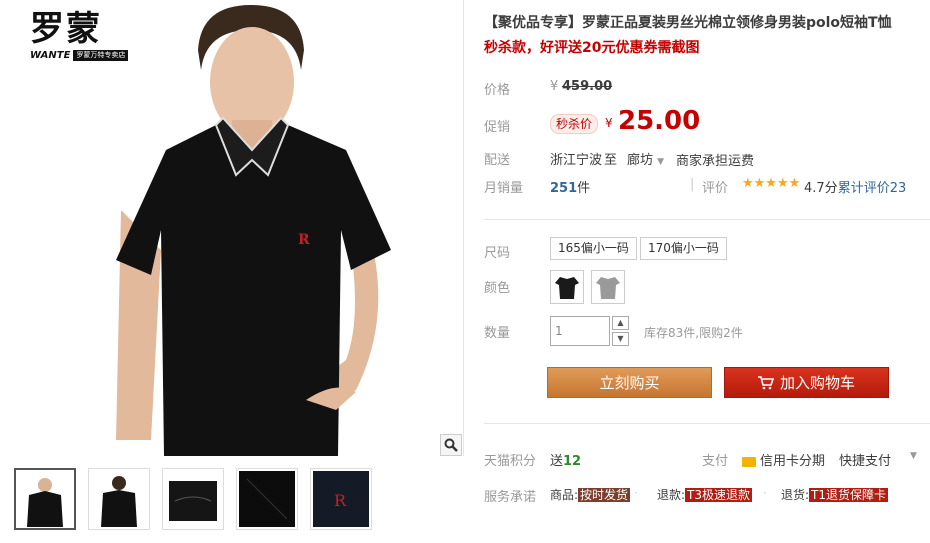 This screenshot has width=930, height=543. Describe the element at coordinates (604, 495) in the screenshot. I see `goods-tag: 按时发货` at that location.